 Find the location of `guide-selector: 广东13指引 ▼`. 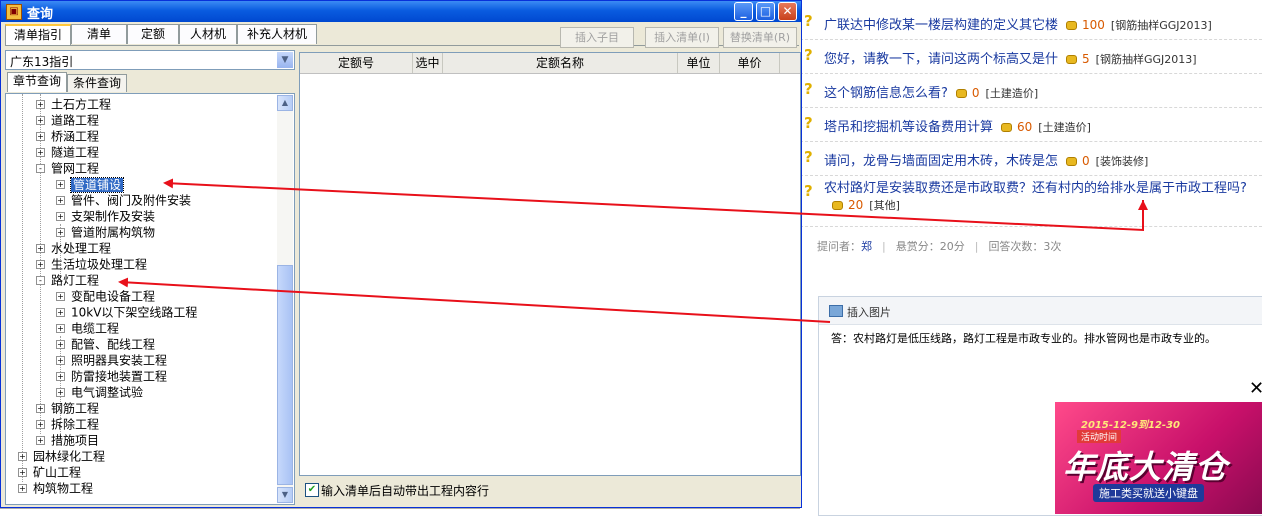

guide-selector: 广东13指引 ▼ is located at coordinates (150, 60).